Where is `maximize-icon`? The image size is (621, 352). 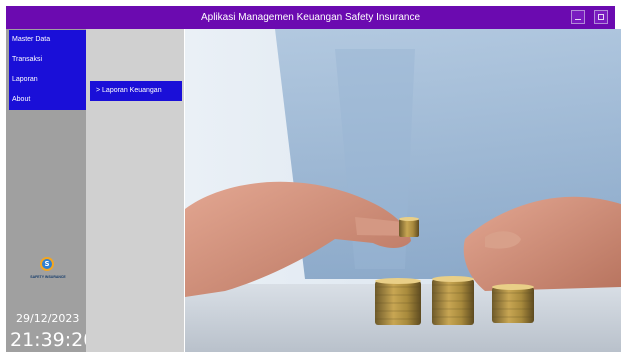
maximize-icon is located at coordinates (601, 17).